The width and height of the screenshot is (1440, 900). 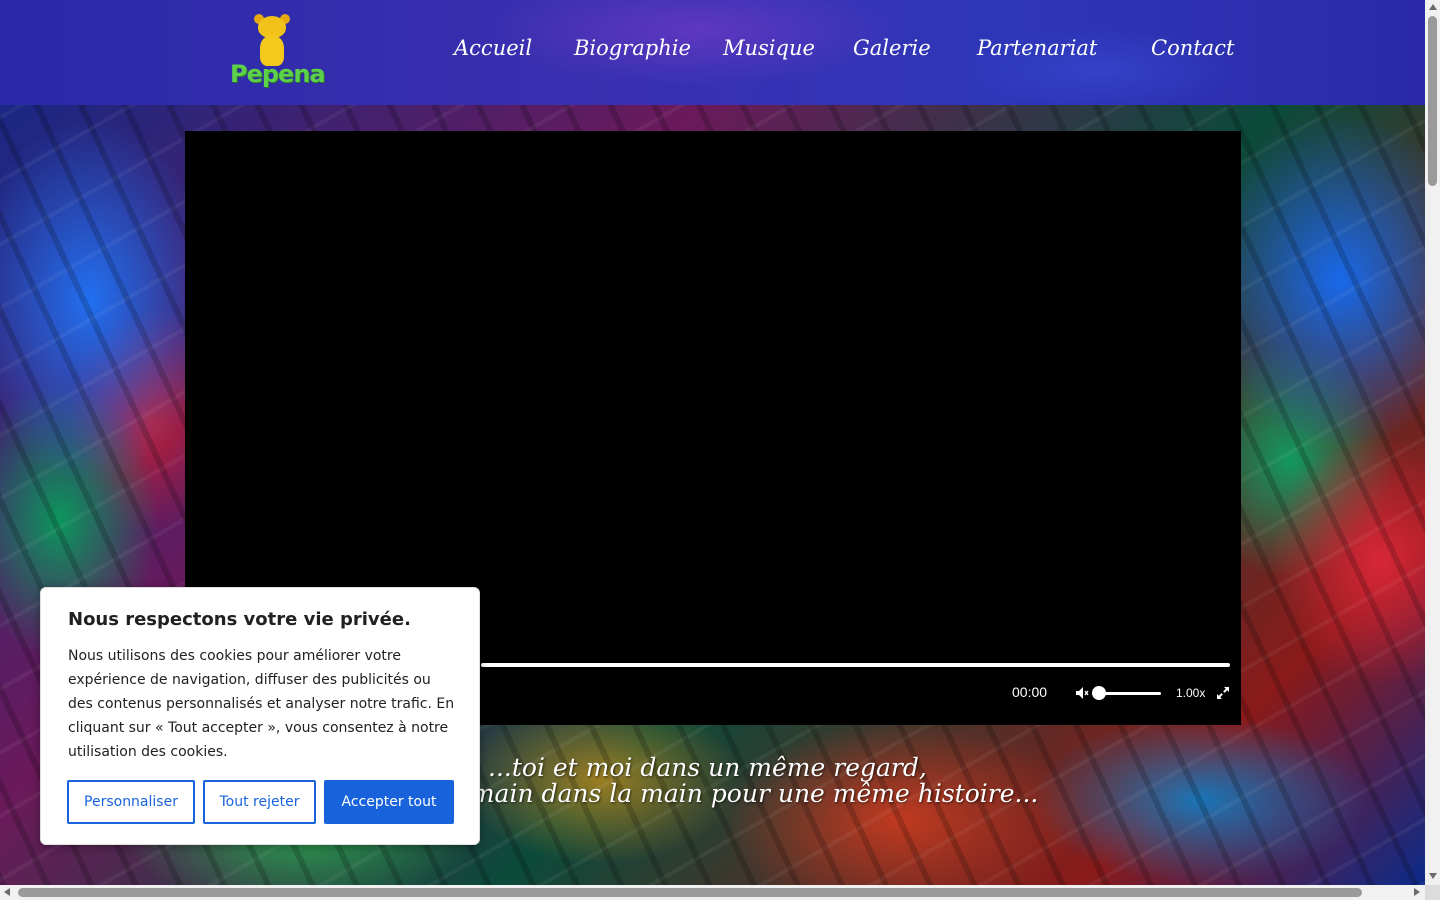 I want to click on cookie-title: Nous respectons votre vie privée., so click(x=239, y=619).